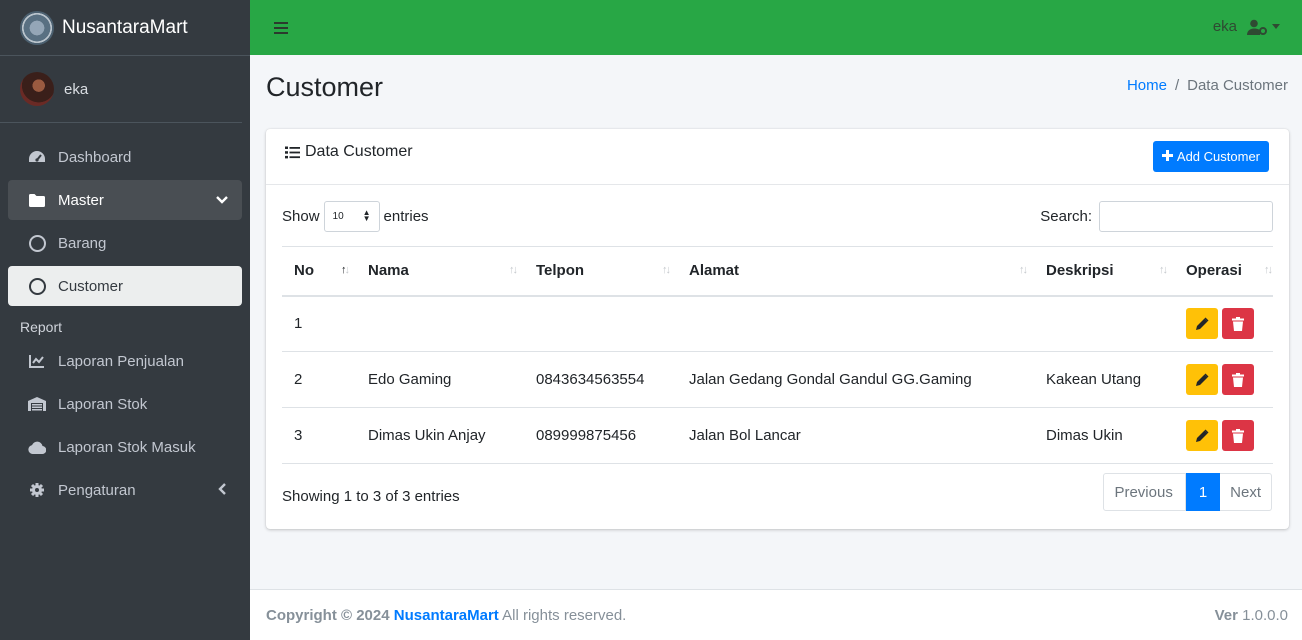 The image size is (1302, 640). What do you see at coordinates (777, 157) in the screenshot?
I see `card-header: Data Customer Add Customer` at bounding box center [777, 157].